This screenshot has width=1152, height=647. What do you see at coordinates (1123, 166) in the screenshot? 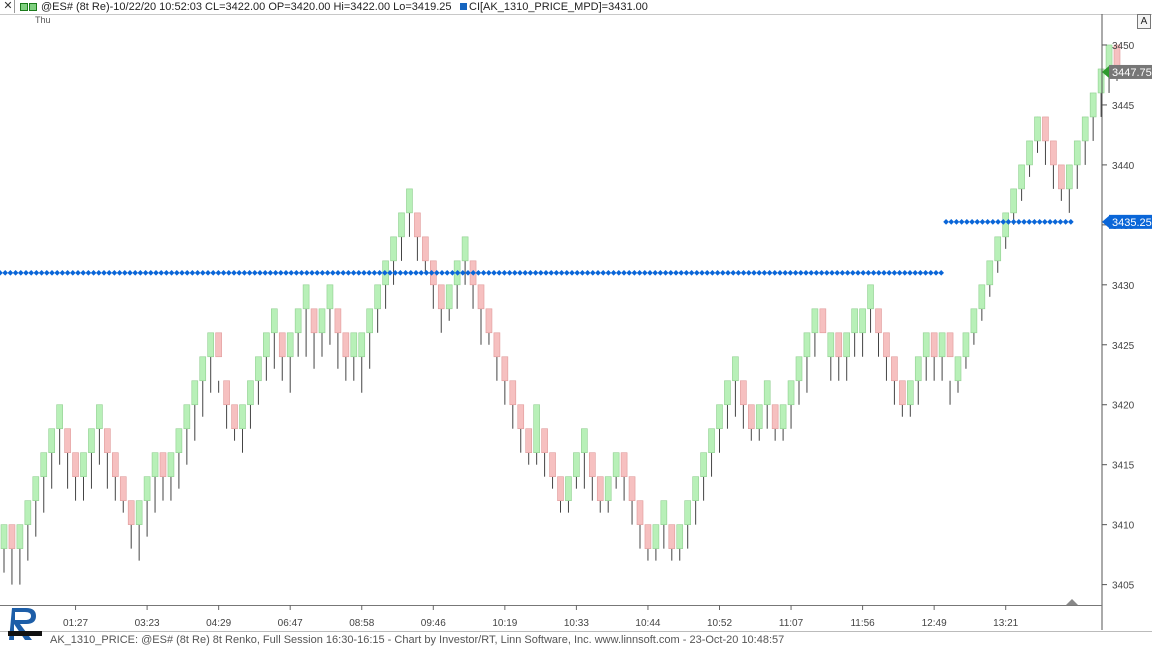
I see `y-tick-label: 3440` at bounding box center [1123, 166].